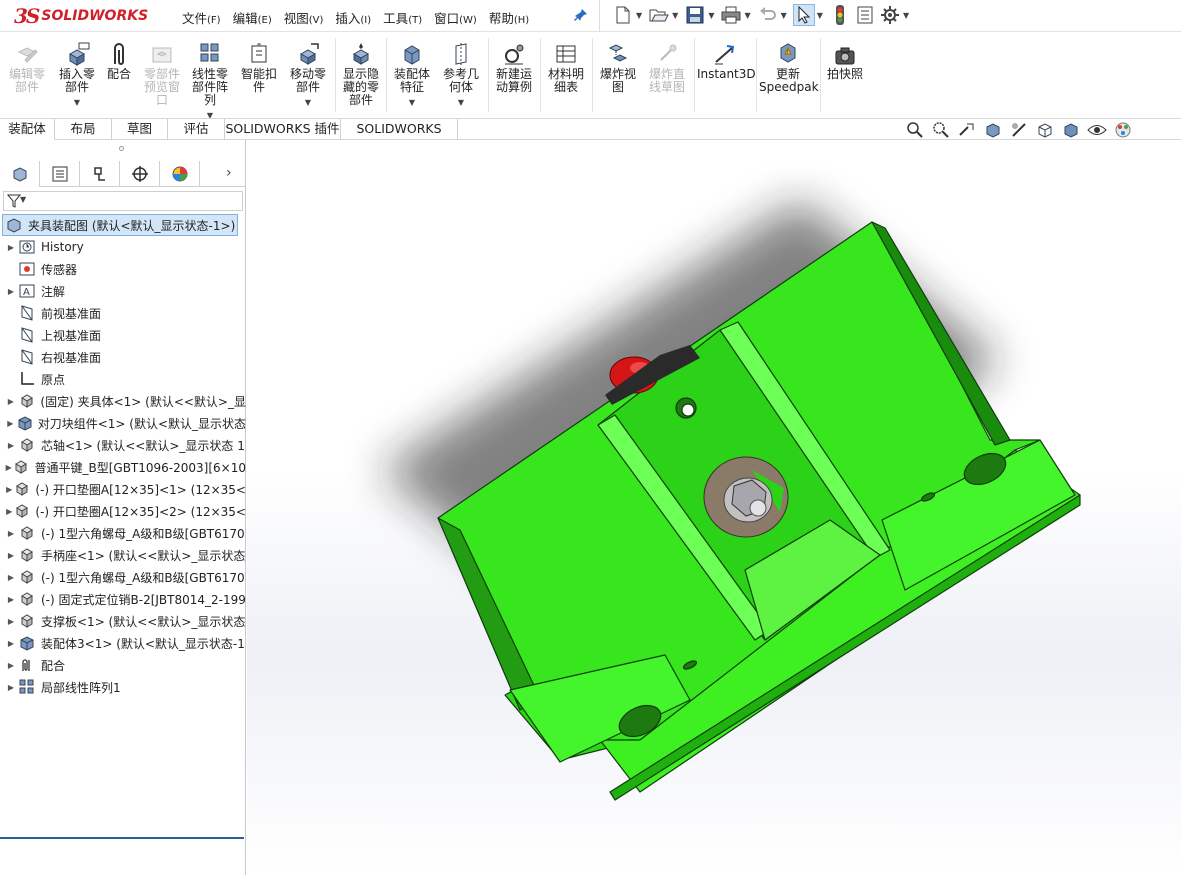 Image resolution: width=1181 pixels, height=878 pixels. What do you see at coordinates (77, 74) in the screenshot?
I see `insert-component-button: 插入零 部件 ▼` at bounding box center [77, 74].